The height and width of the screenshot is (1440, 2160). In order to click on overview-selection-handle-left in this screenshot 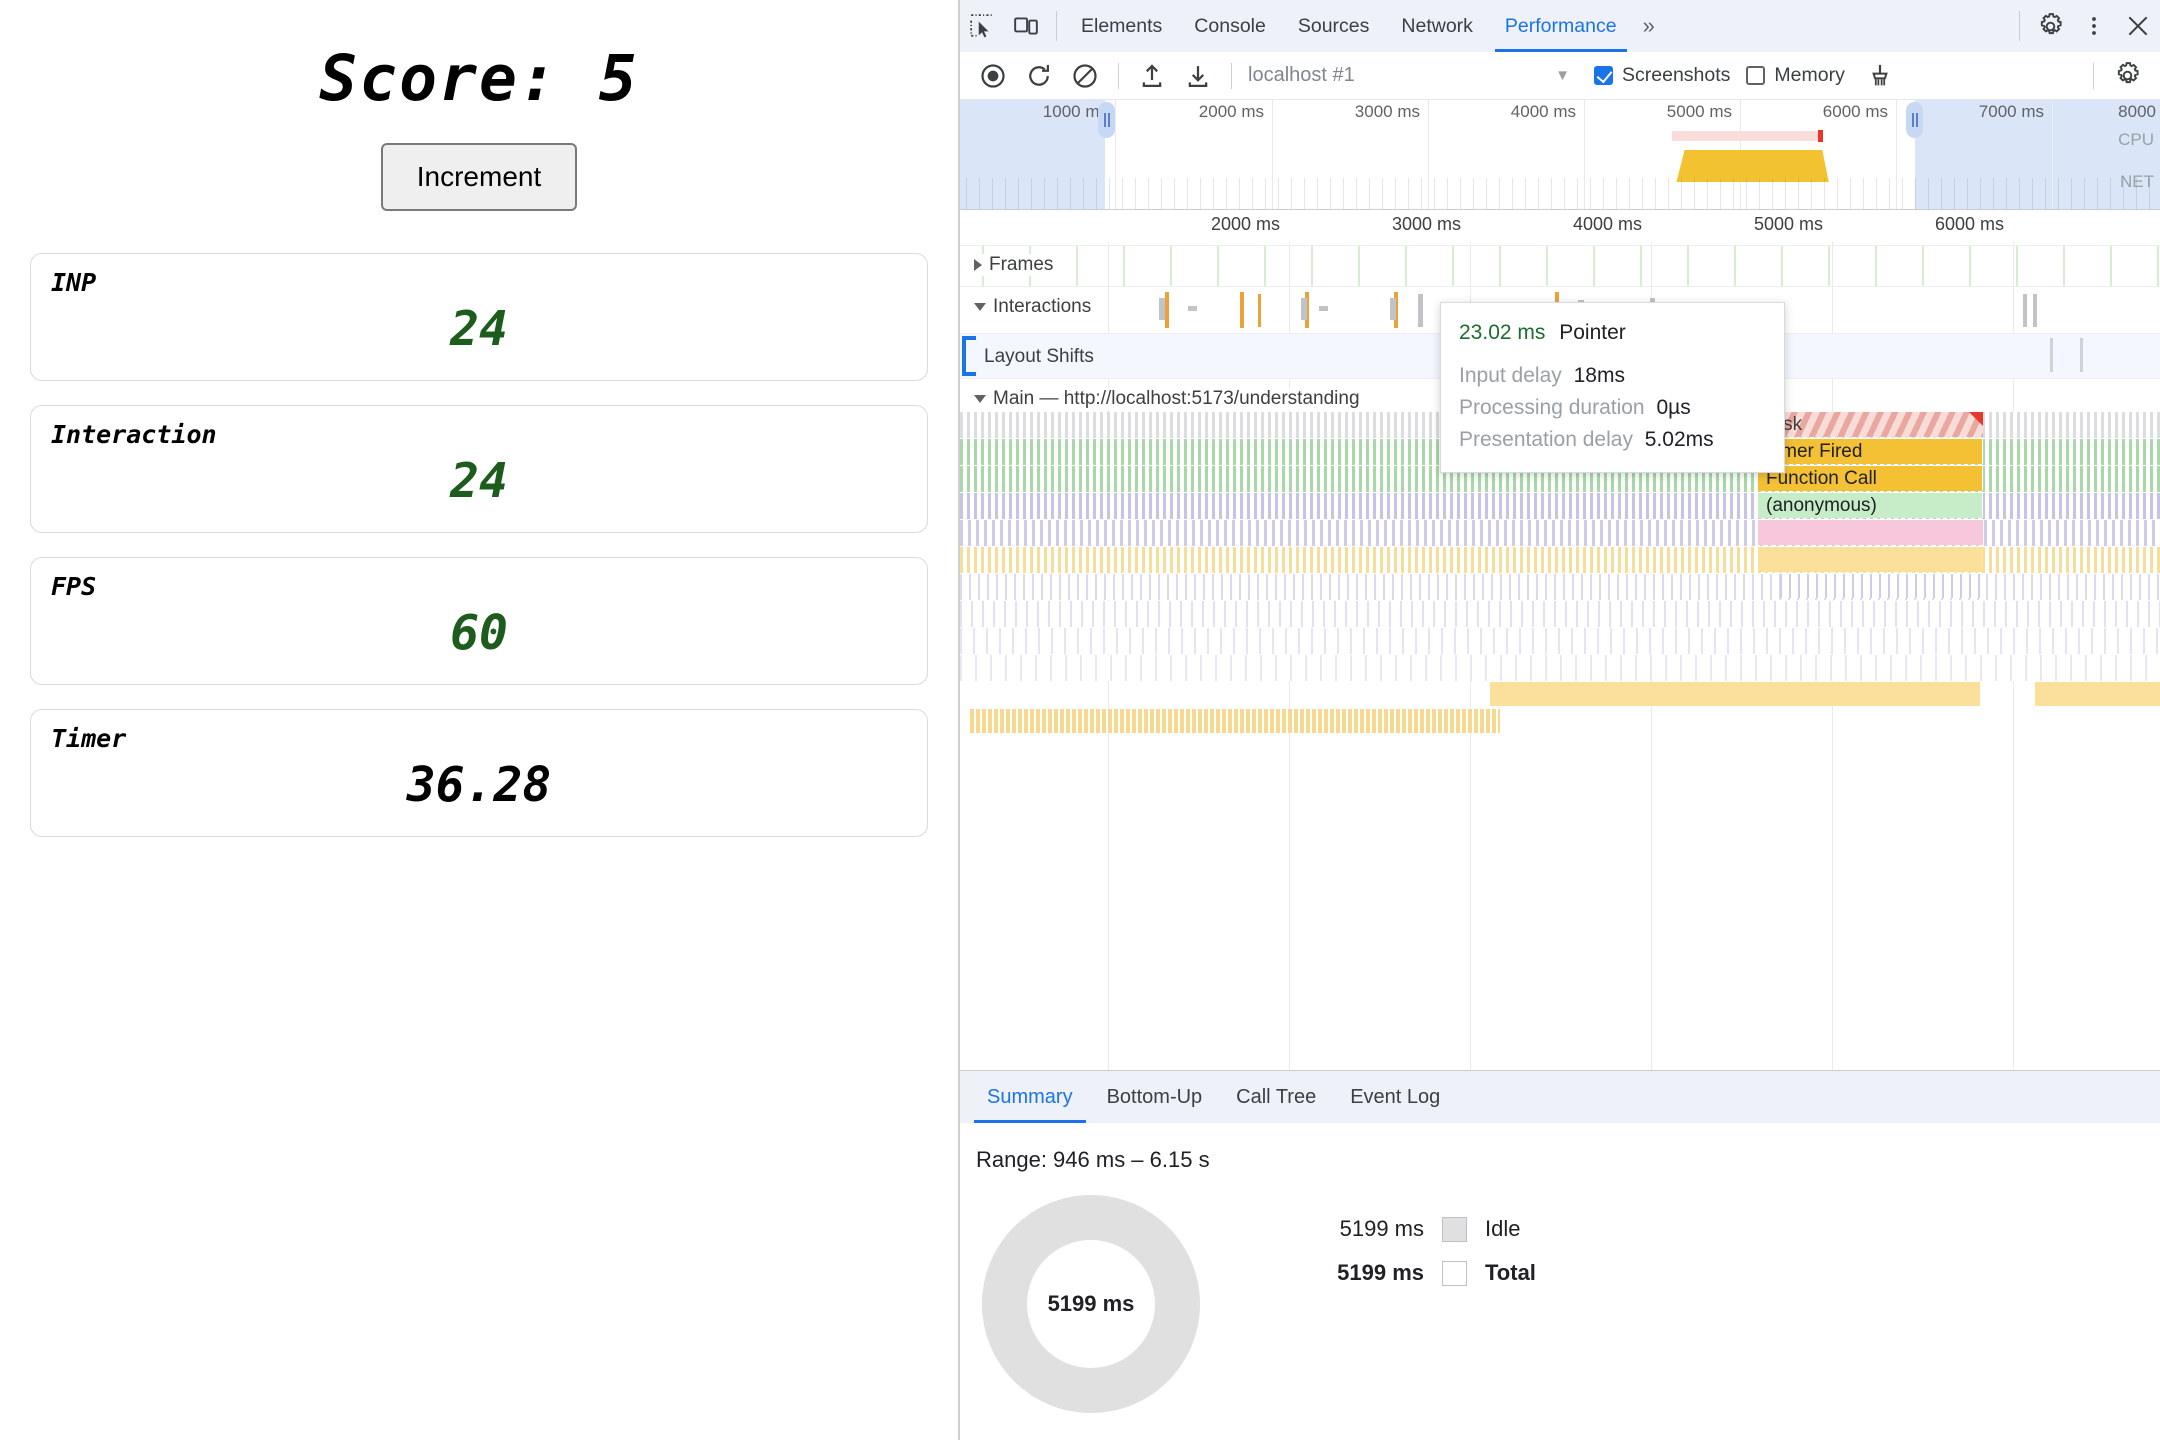, I will do `click(1106, 120)`.